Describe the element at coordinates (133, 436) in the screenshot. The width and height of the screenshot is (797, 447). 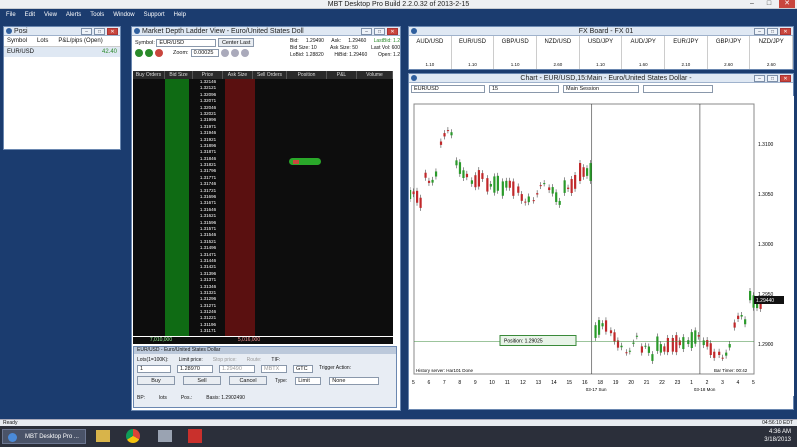
I see `chrome-icon` at that location.